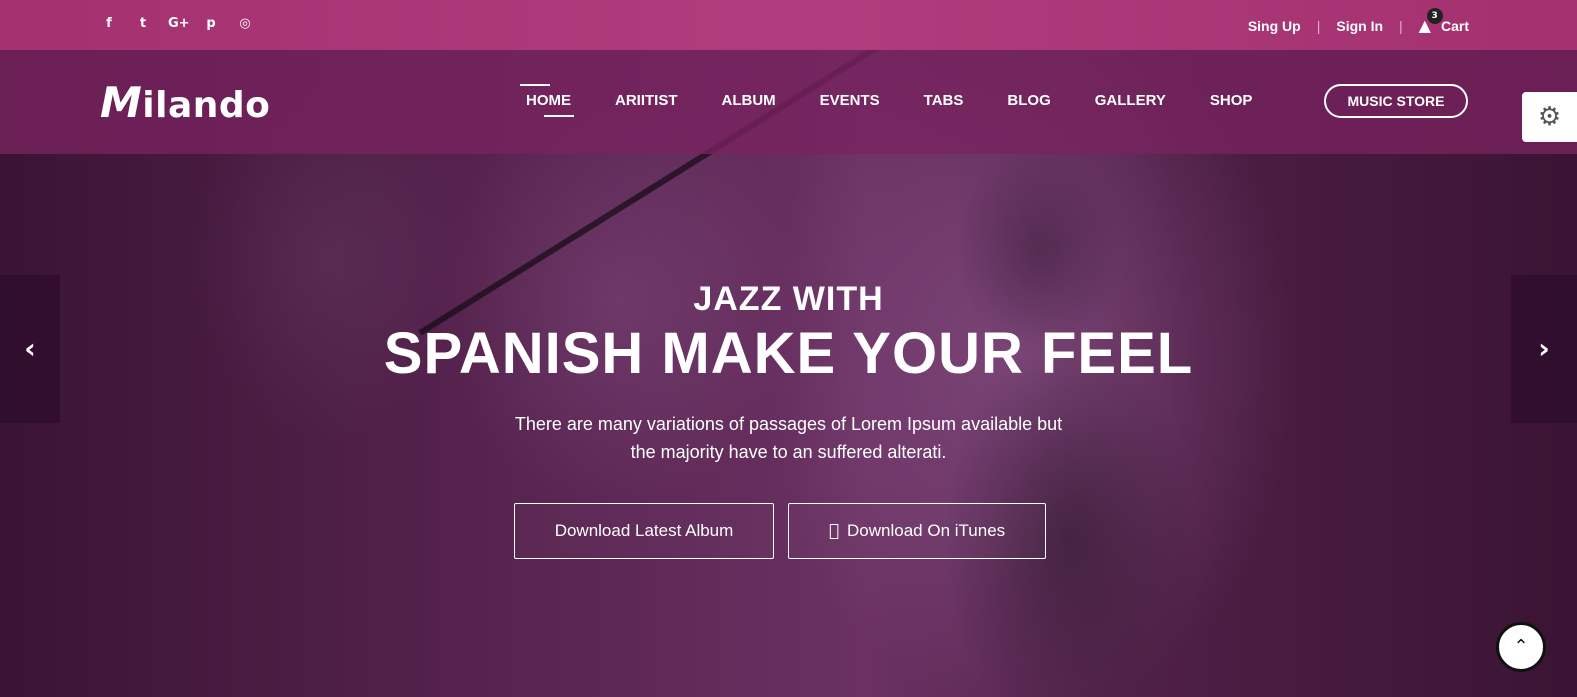 This screenshot has height=697, width=1577. Describe the element at coordinates (1521, 647) in the screenshot. I see `scroll-to-top-button: ⌃` at that location.